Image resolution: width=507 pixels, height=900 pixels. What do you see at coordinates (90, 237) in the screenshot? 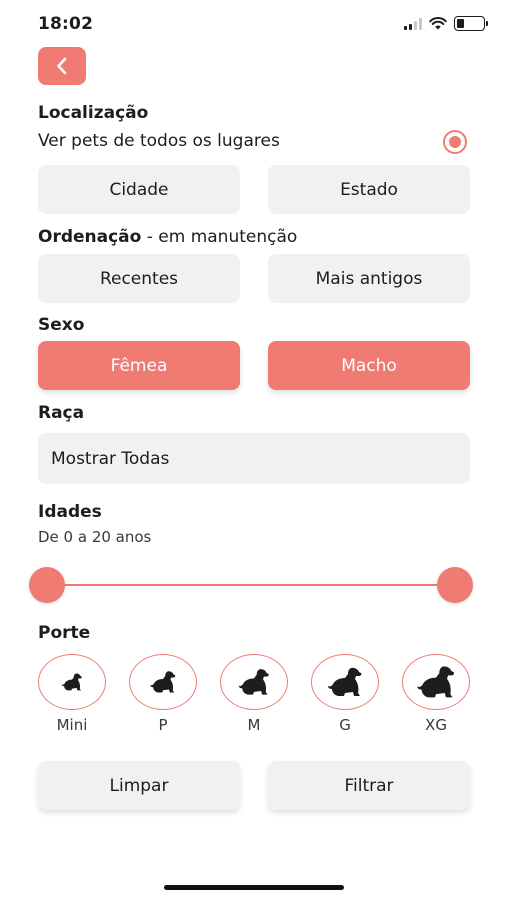
I see `ordering-title: Ordenação` at bounding box center [90, 237].